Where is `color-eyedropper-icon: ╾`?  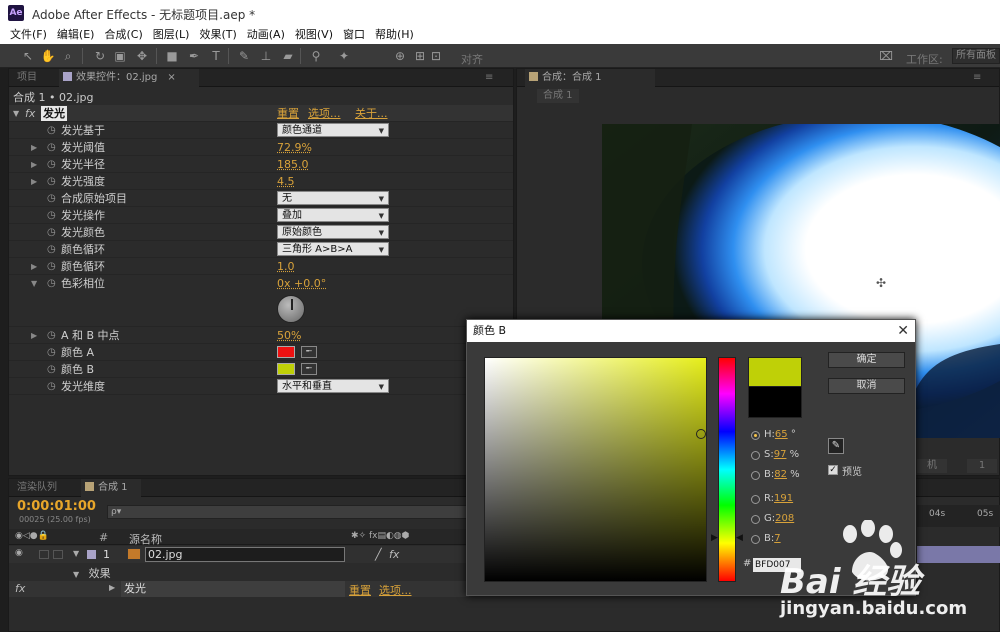
color-eyedropper-icon: ╾ is located at coordinates (309, 352).